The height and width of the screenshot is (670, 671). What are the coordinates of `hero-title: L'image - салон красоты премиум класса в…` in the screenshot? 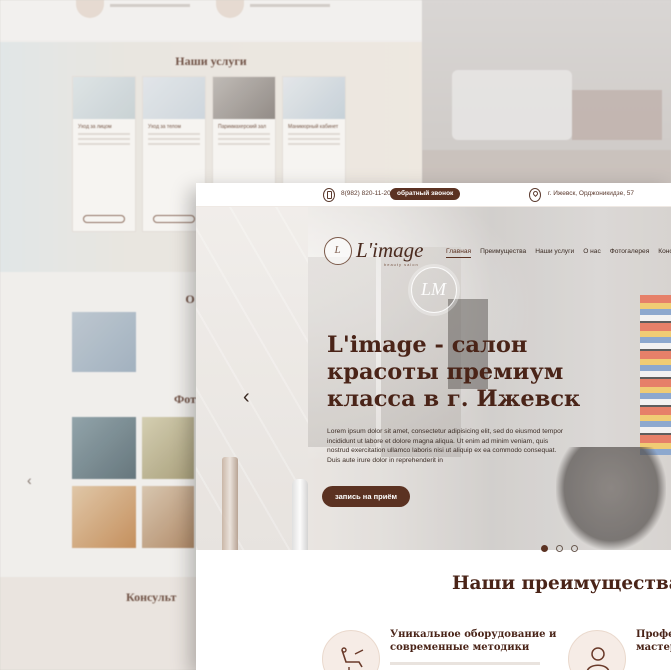 It's located at (454, 372).